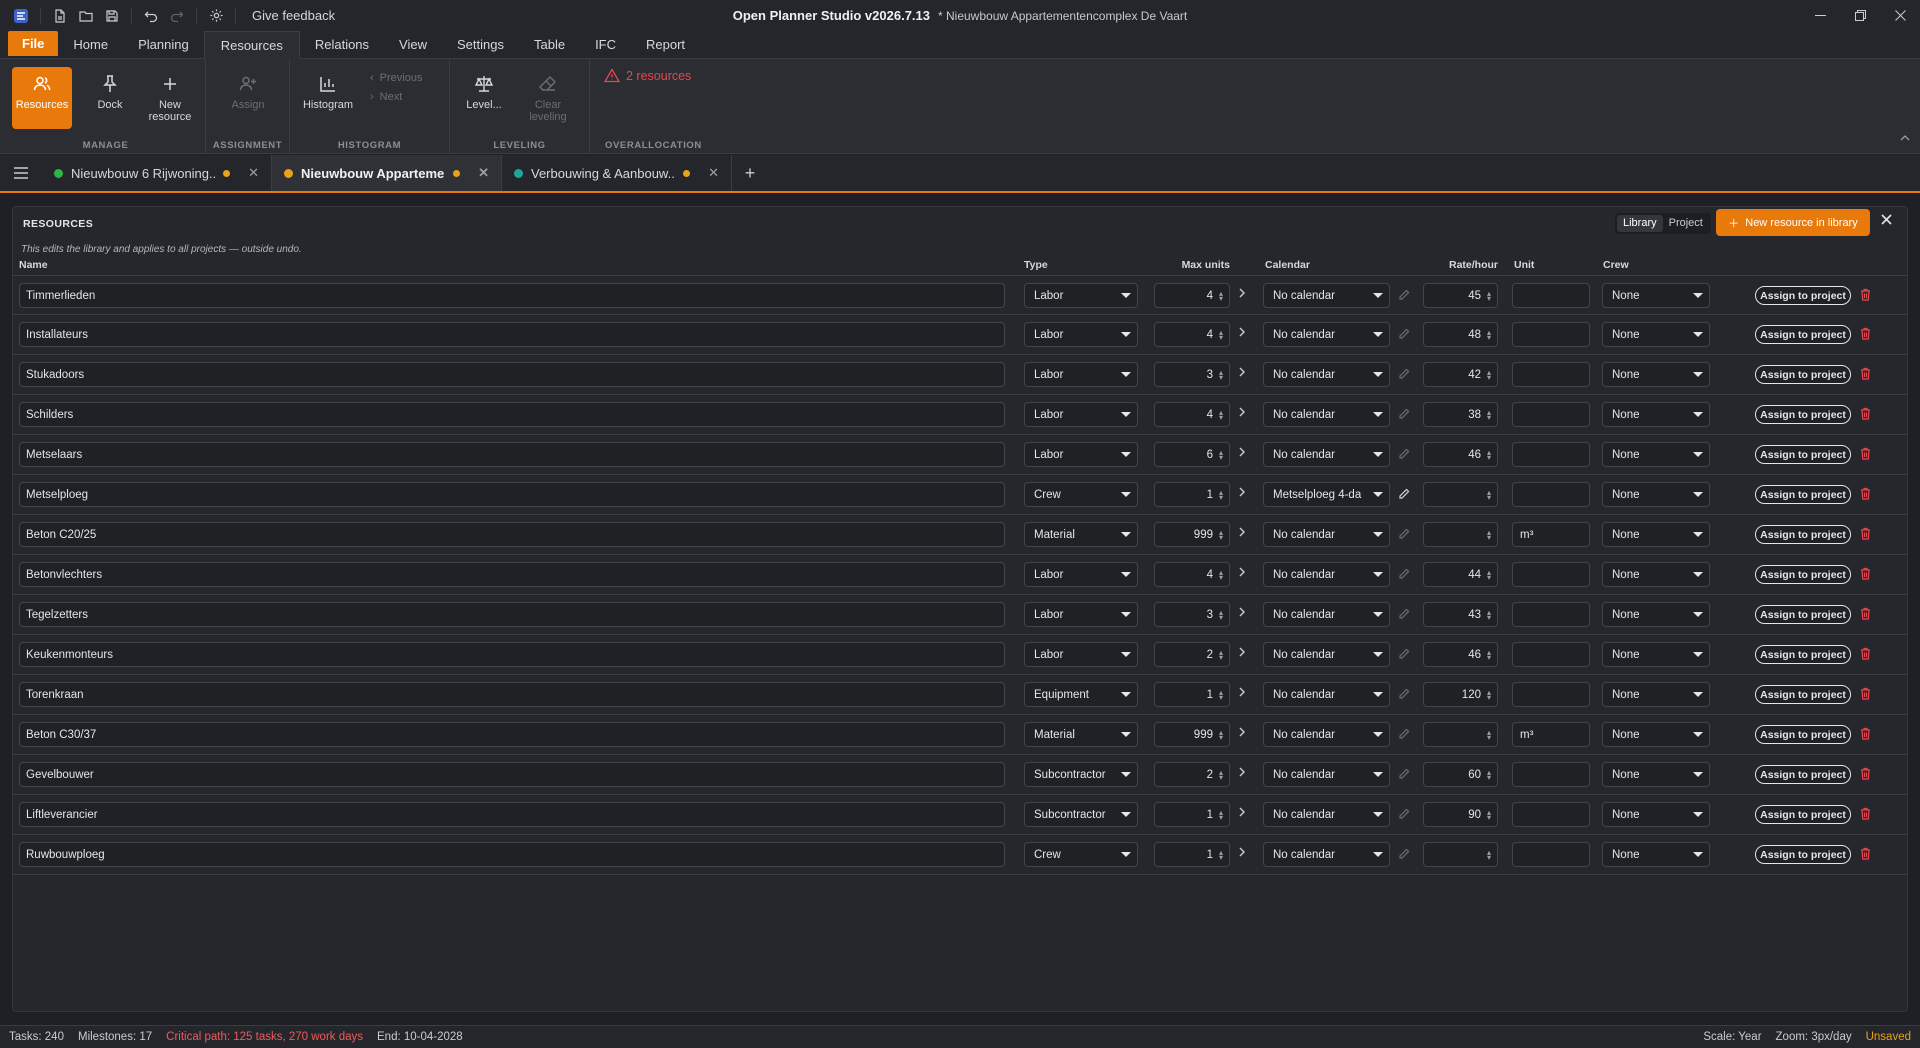 The image size is (1920, 1048). Describe the element at coordinates (328, 98) in the screenshot. I see `histogram-button: Histogram` at that location.